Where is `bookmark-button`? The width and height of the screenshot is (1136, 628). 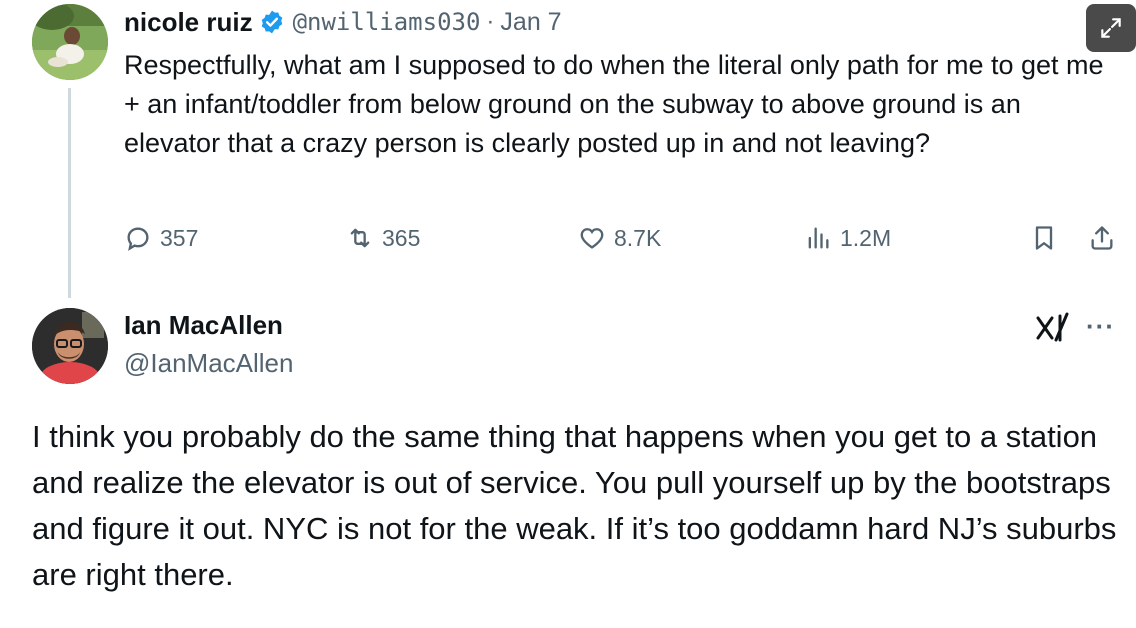
bookmark-button is located at coordinates (1048, 238).